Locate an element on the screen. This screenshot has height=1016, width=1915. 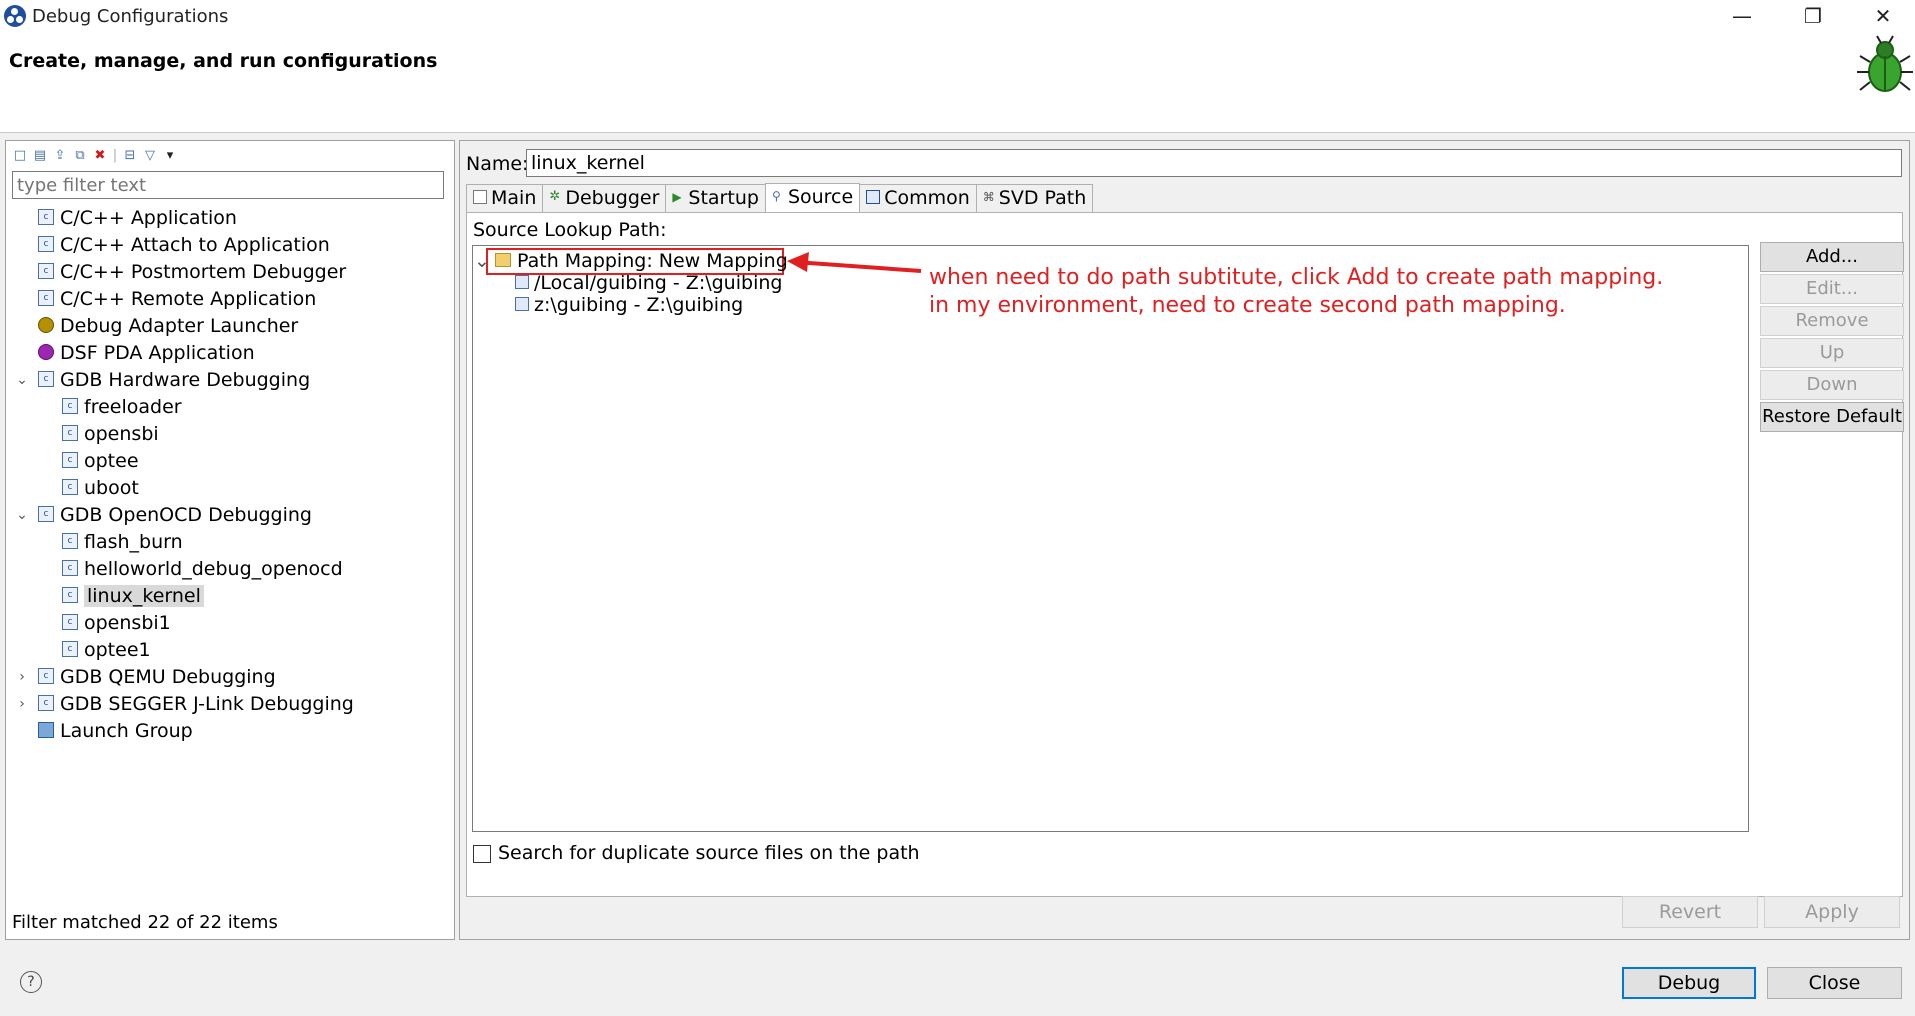
tree-item: c C/C++ Attach to Application is located at coordinates (184, 245).